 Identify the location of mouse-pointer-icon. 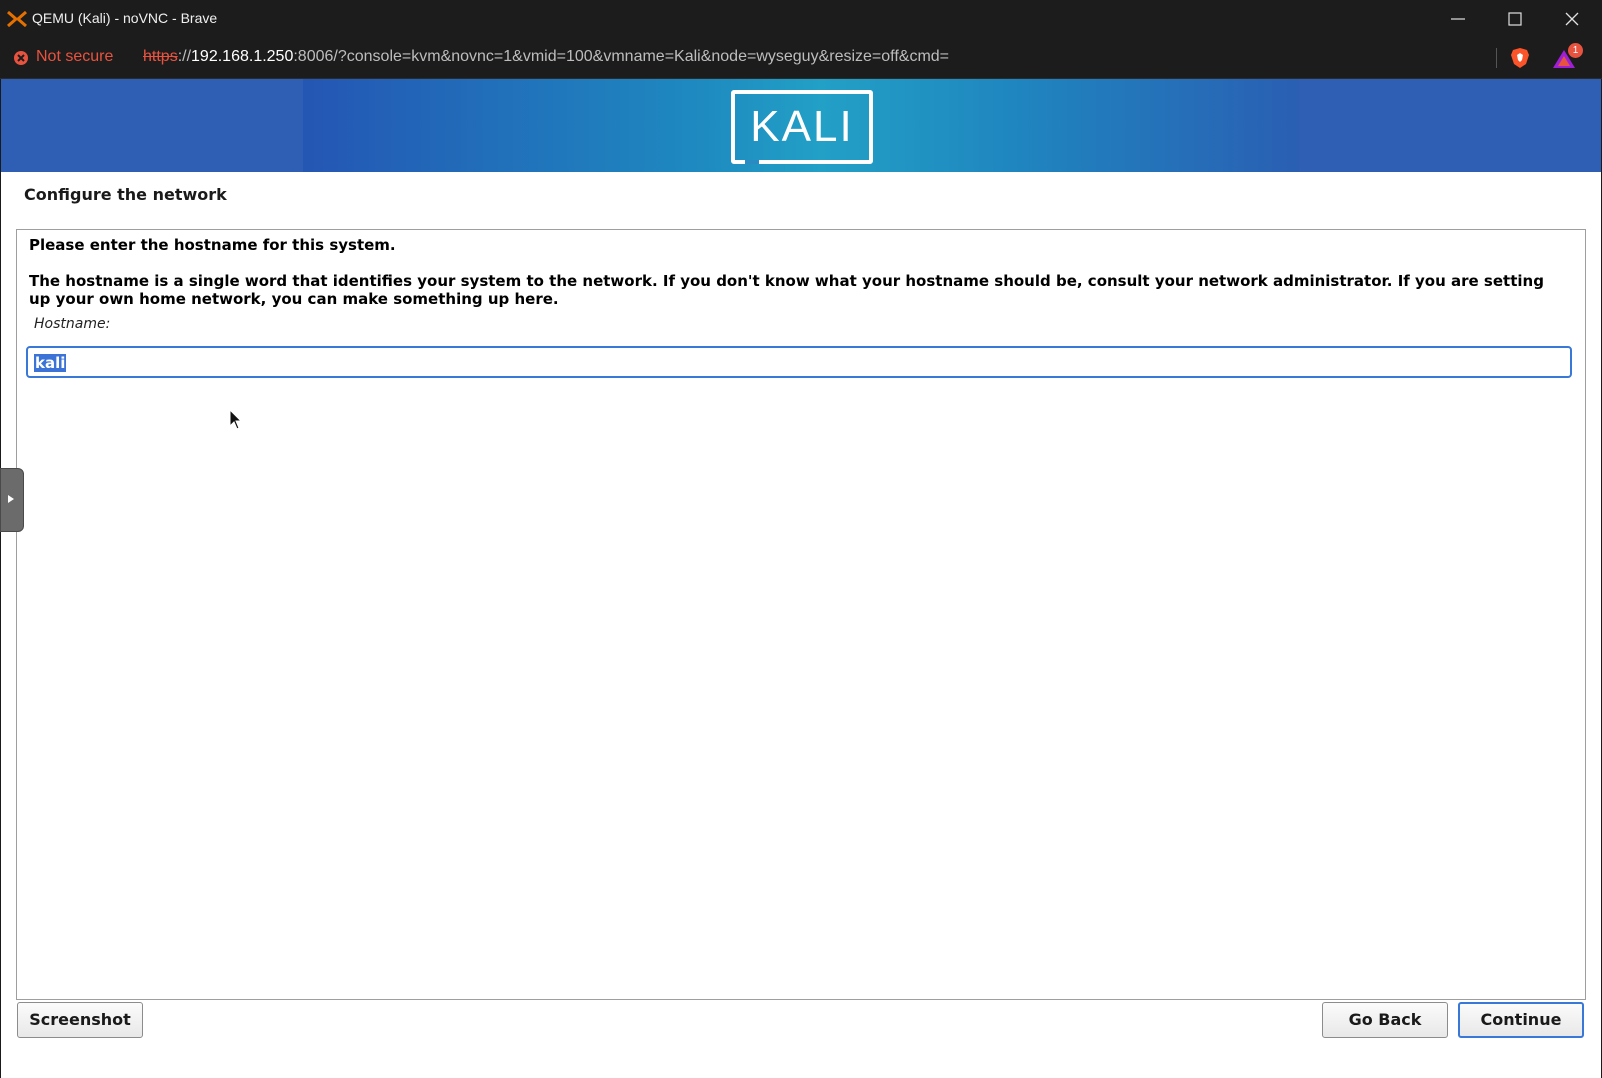
(236, 419).